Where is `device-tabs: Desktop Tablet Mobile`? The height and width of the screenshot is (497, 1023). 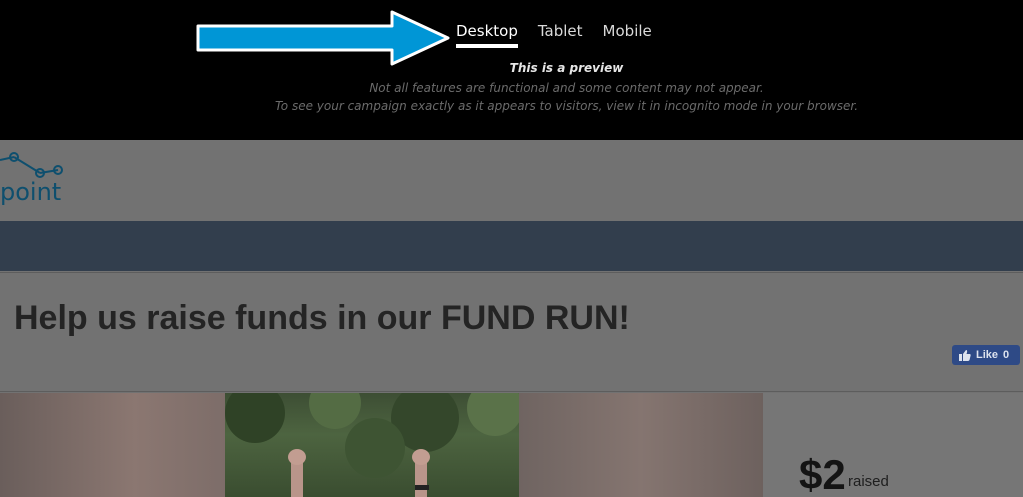 device-tabs: Desktop Tablet Mobile is located at coordinates (564, 35).